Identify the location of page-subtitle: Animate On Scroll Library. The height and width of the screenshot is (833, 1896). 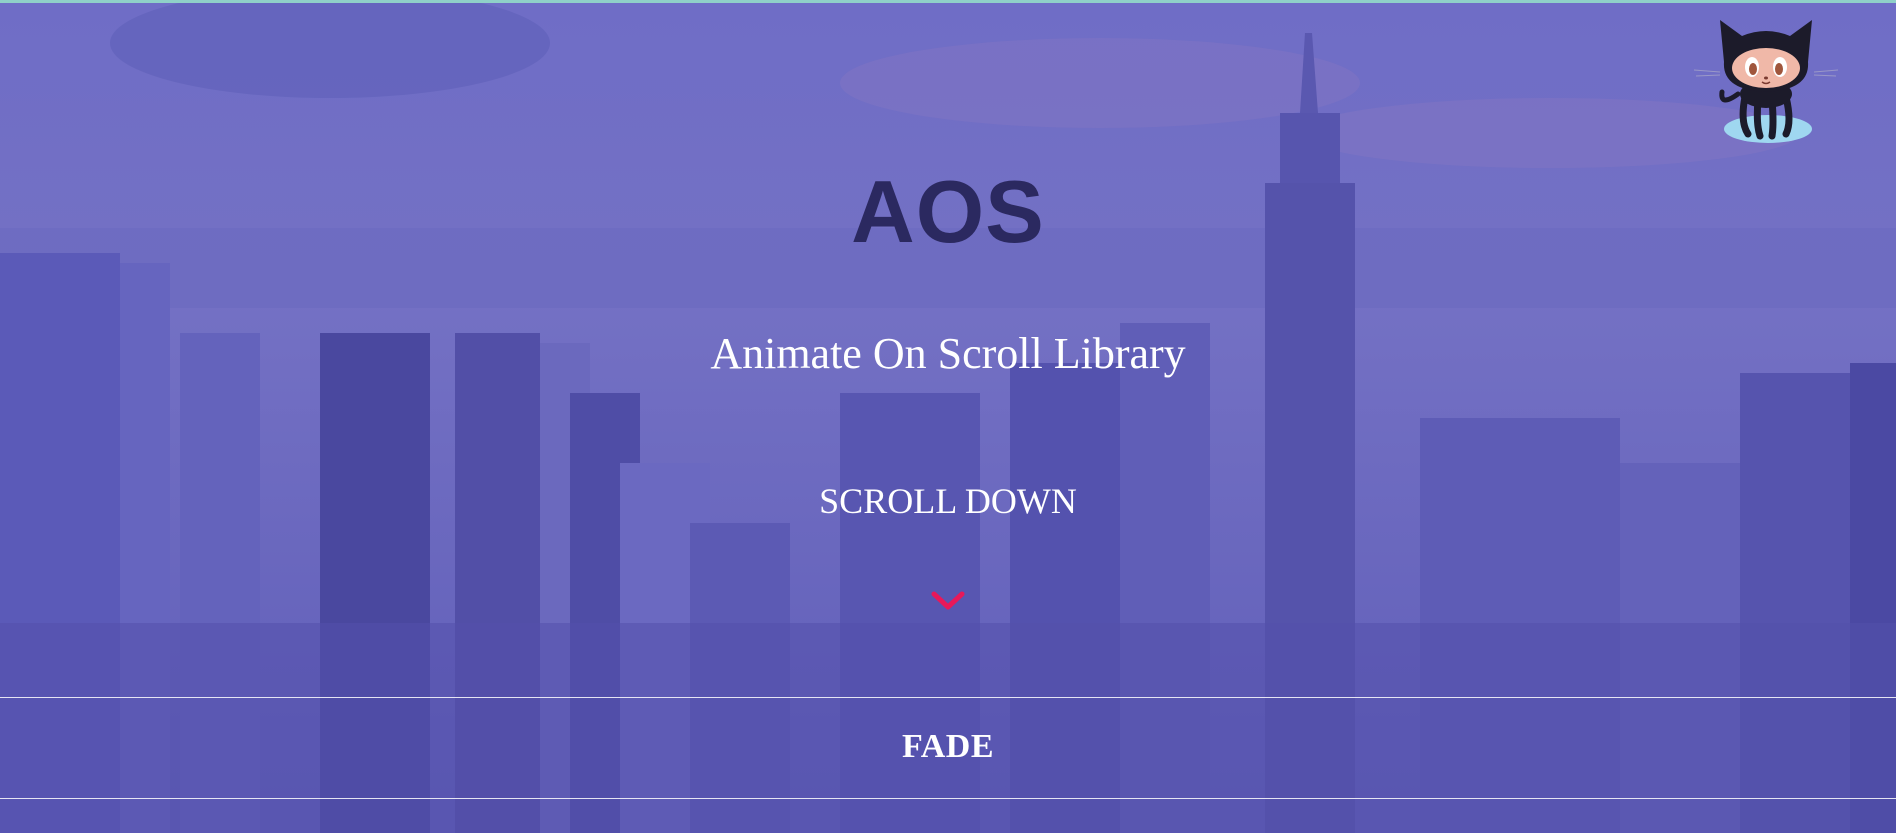
(948, 353).